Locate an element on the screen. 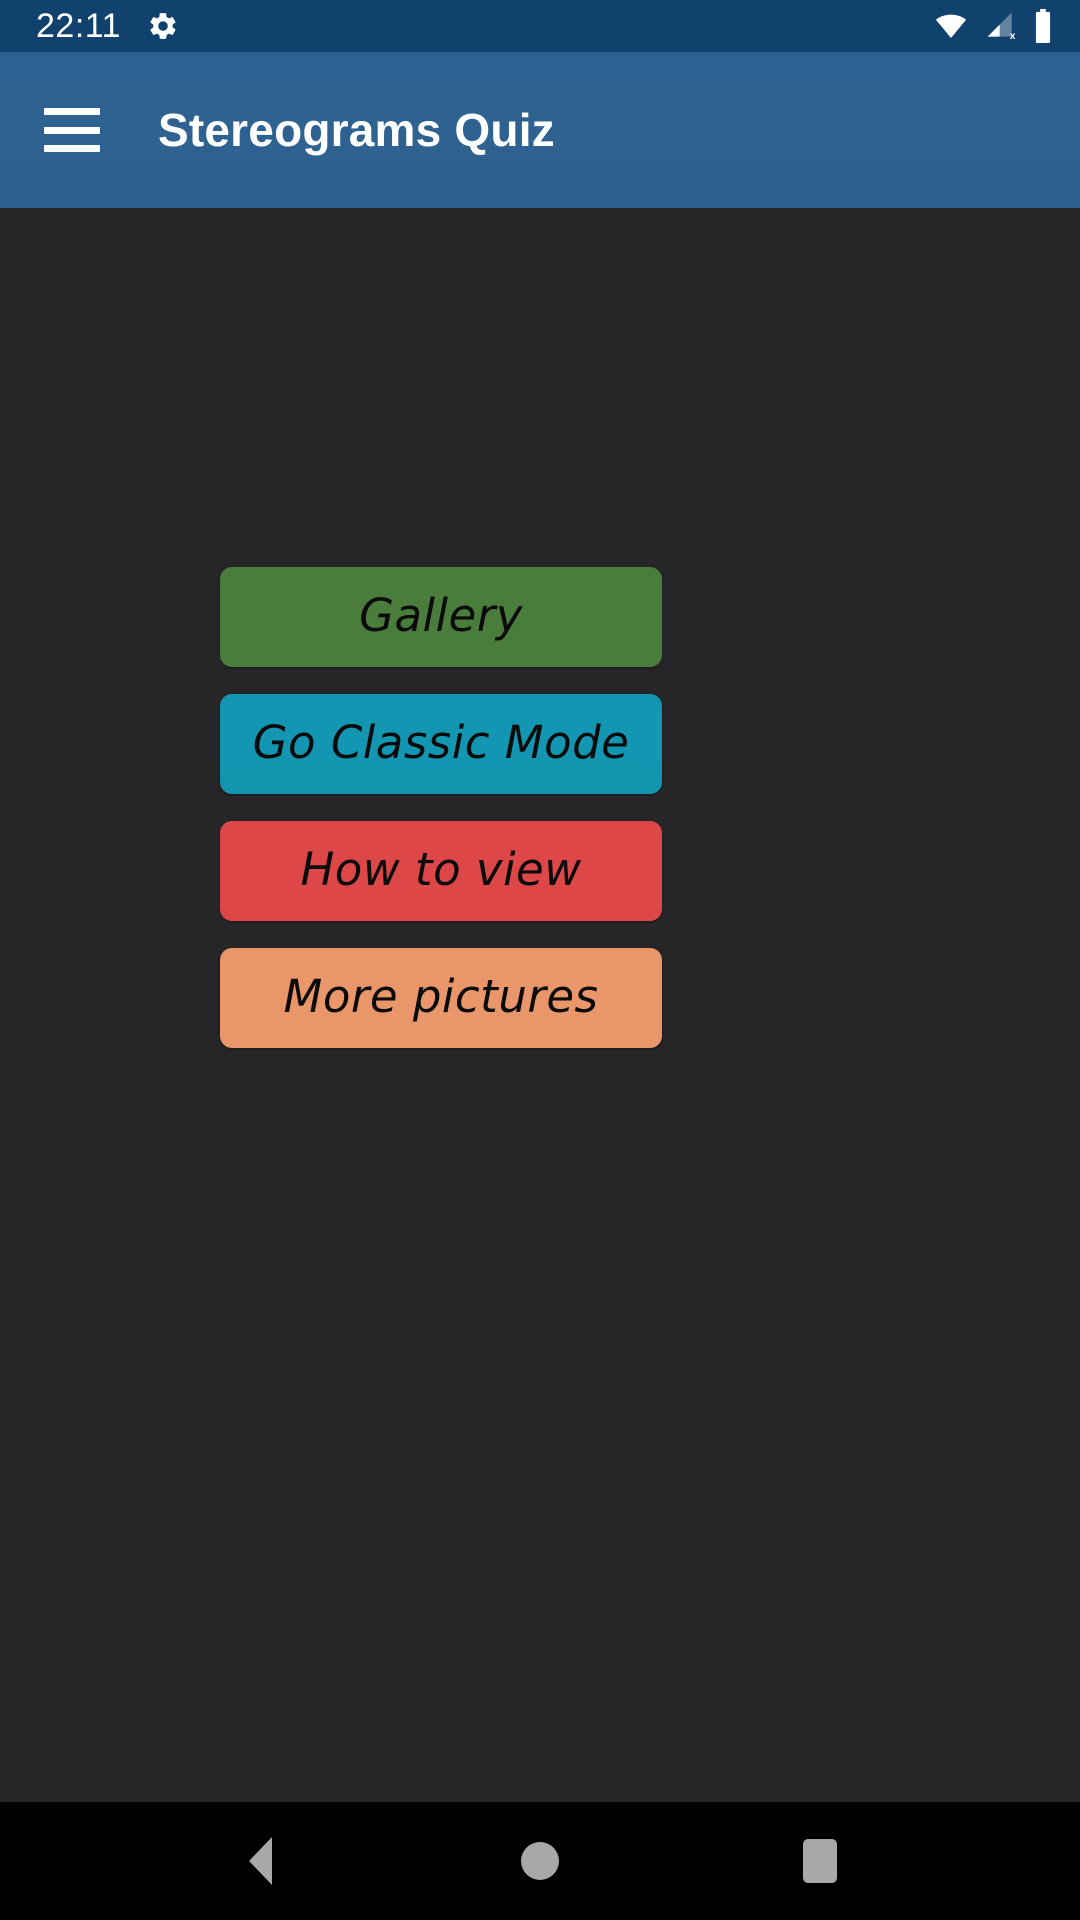 Image resolution: width=1080 pixels, height=1920 pixels. more-pictures-button: More pictures is located at coordinates (441, 998).